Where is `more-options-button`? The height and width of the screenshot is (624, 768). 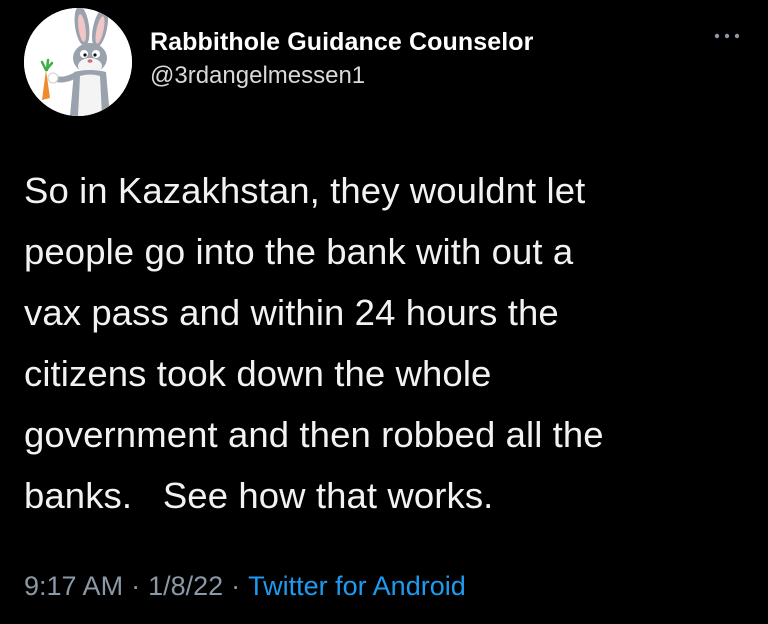
more-options-button is located at coordinates (727, 36).